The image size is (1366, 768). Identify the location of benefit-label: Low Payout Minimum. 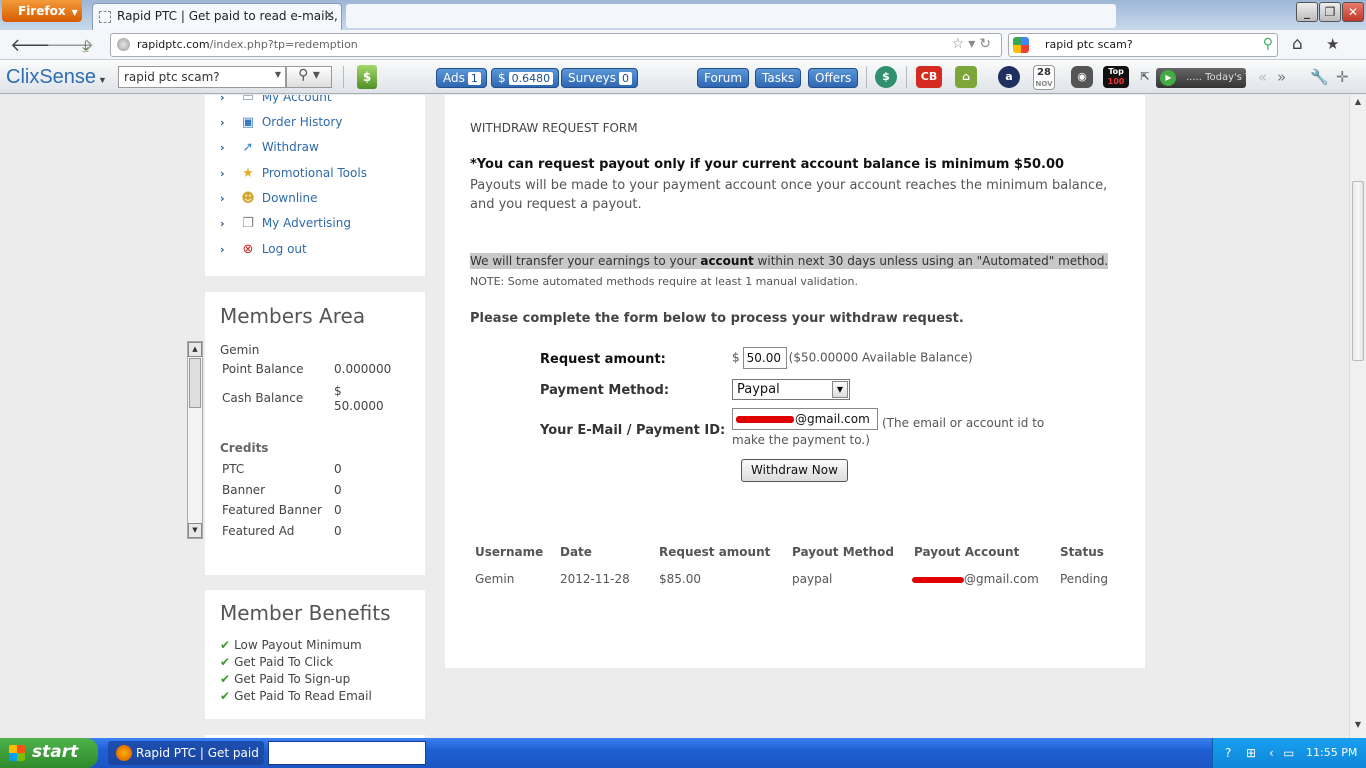
(298, 645).